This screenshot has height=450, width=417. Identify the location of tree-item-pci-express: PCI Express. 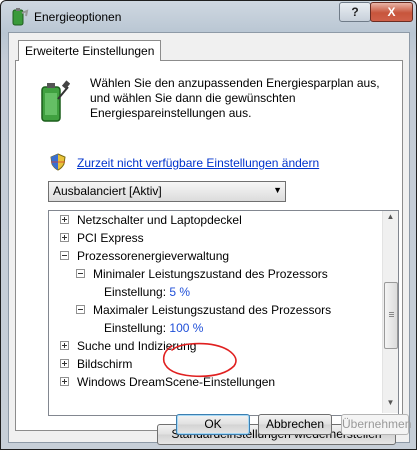
(102, 238).